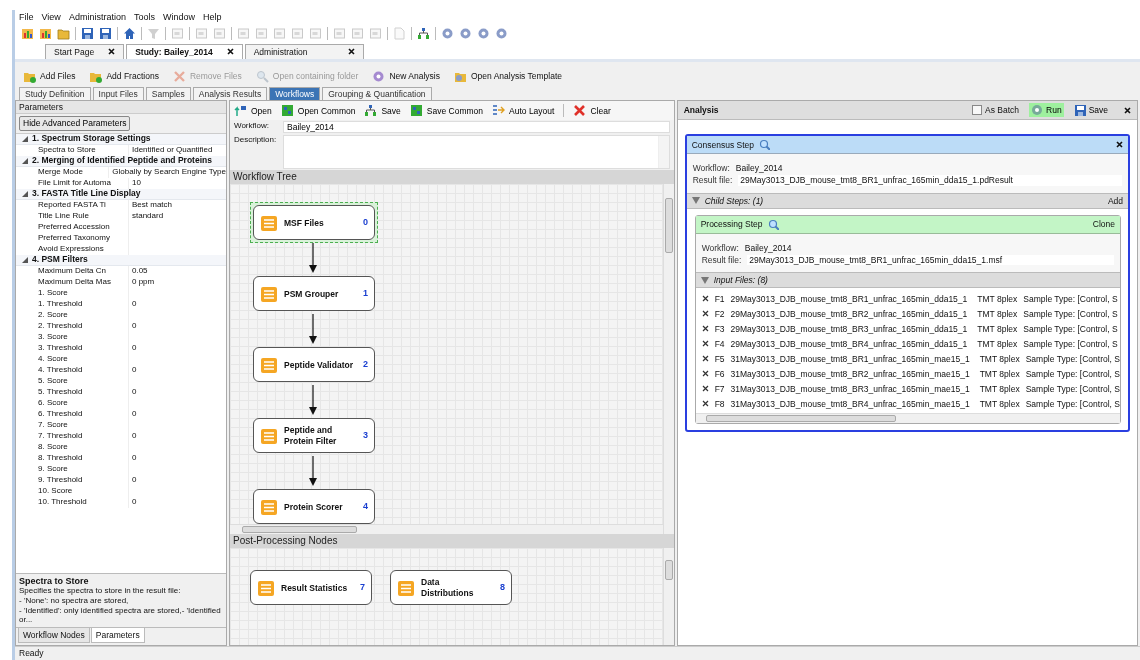 The image size is (1140, 660). What do you see at coordinates (1090, 110) in the screenshot?
I see `save-button: Save` at bounding box center [1090, 110].